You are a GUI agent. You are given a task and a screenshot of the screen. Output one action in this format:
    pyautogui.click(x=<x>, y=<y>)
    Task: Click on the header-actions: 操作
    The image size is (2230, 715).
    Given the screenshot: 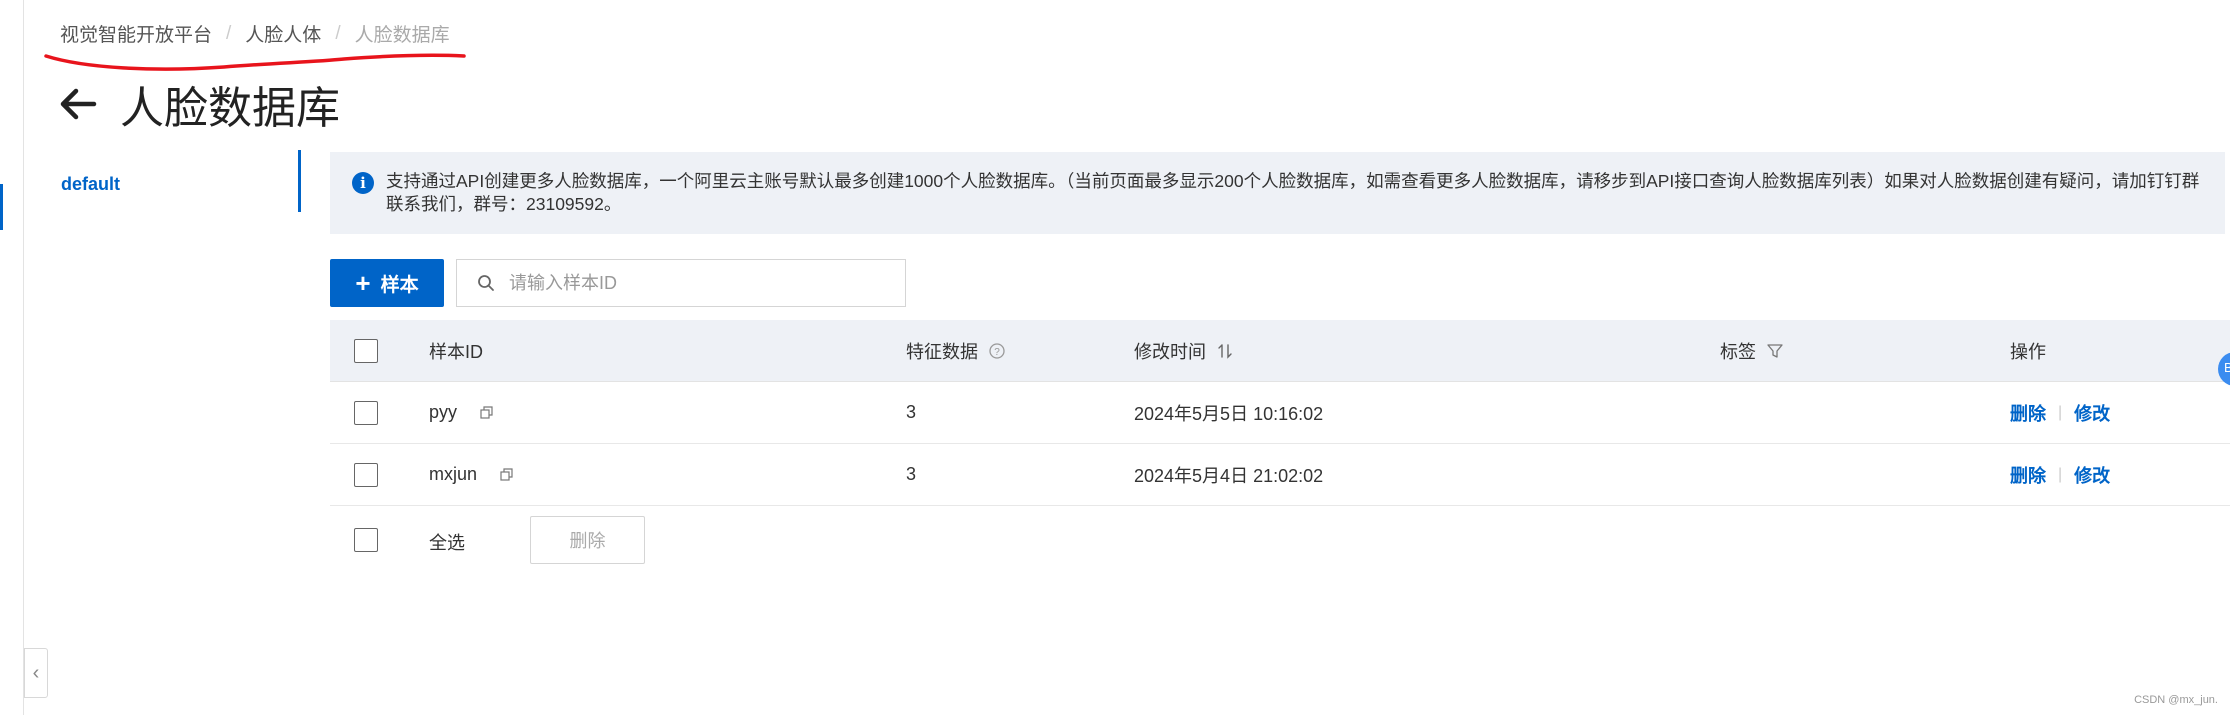 What is the action you would take?
    pyautogui.click(x=2028, y=351)
    